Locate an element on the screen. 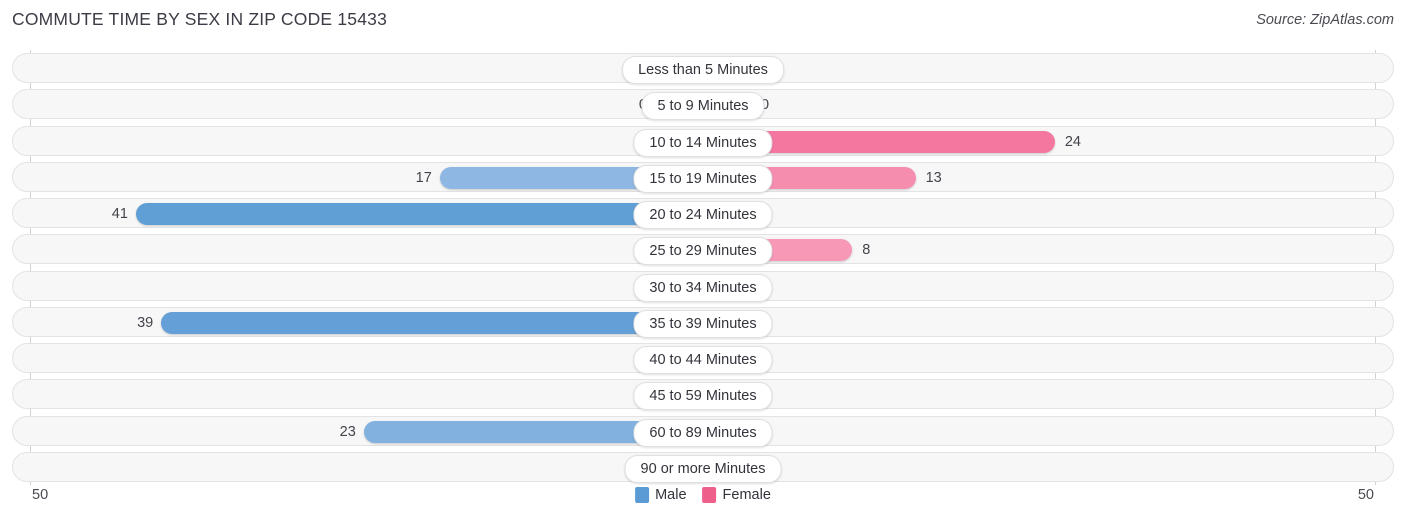  table-row: 23060 to 89 Minutes is located at coordinates (703, 431).